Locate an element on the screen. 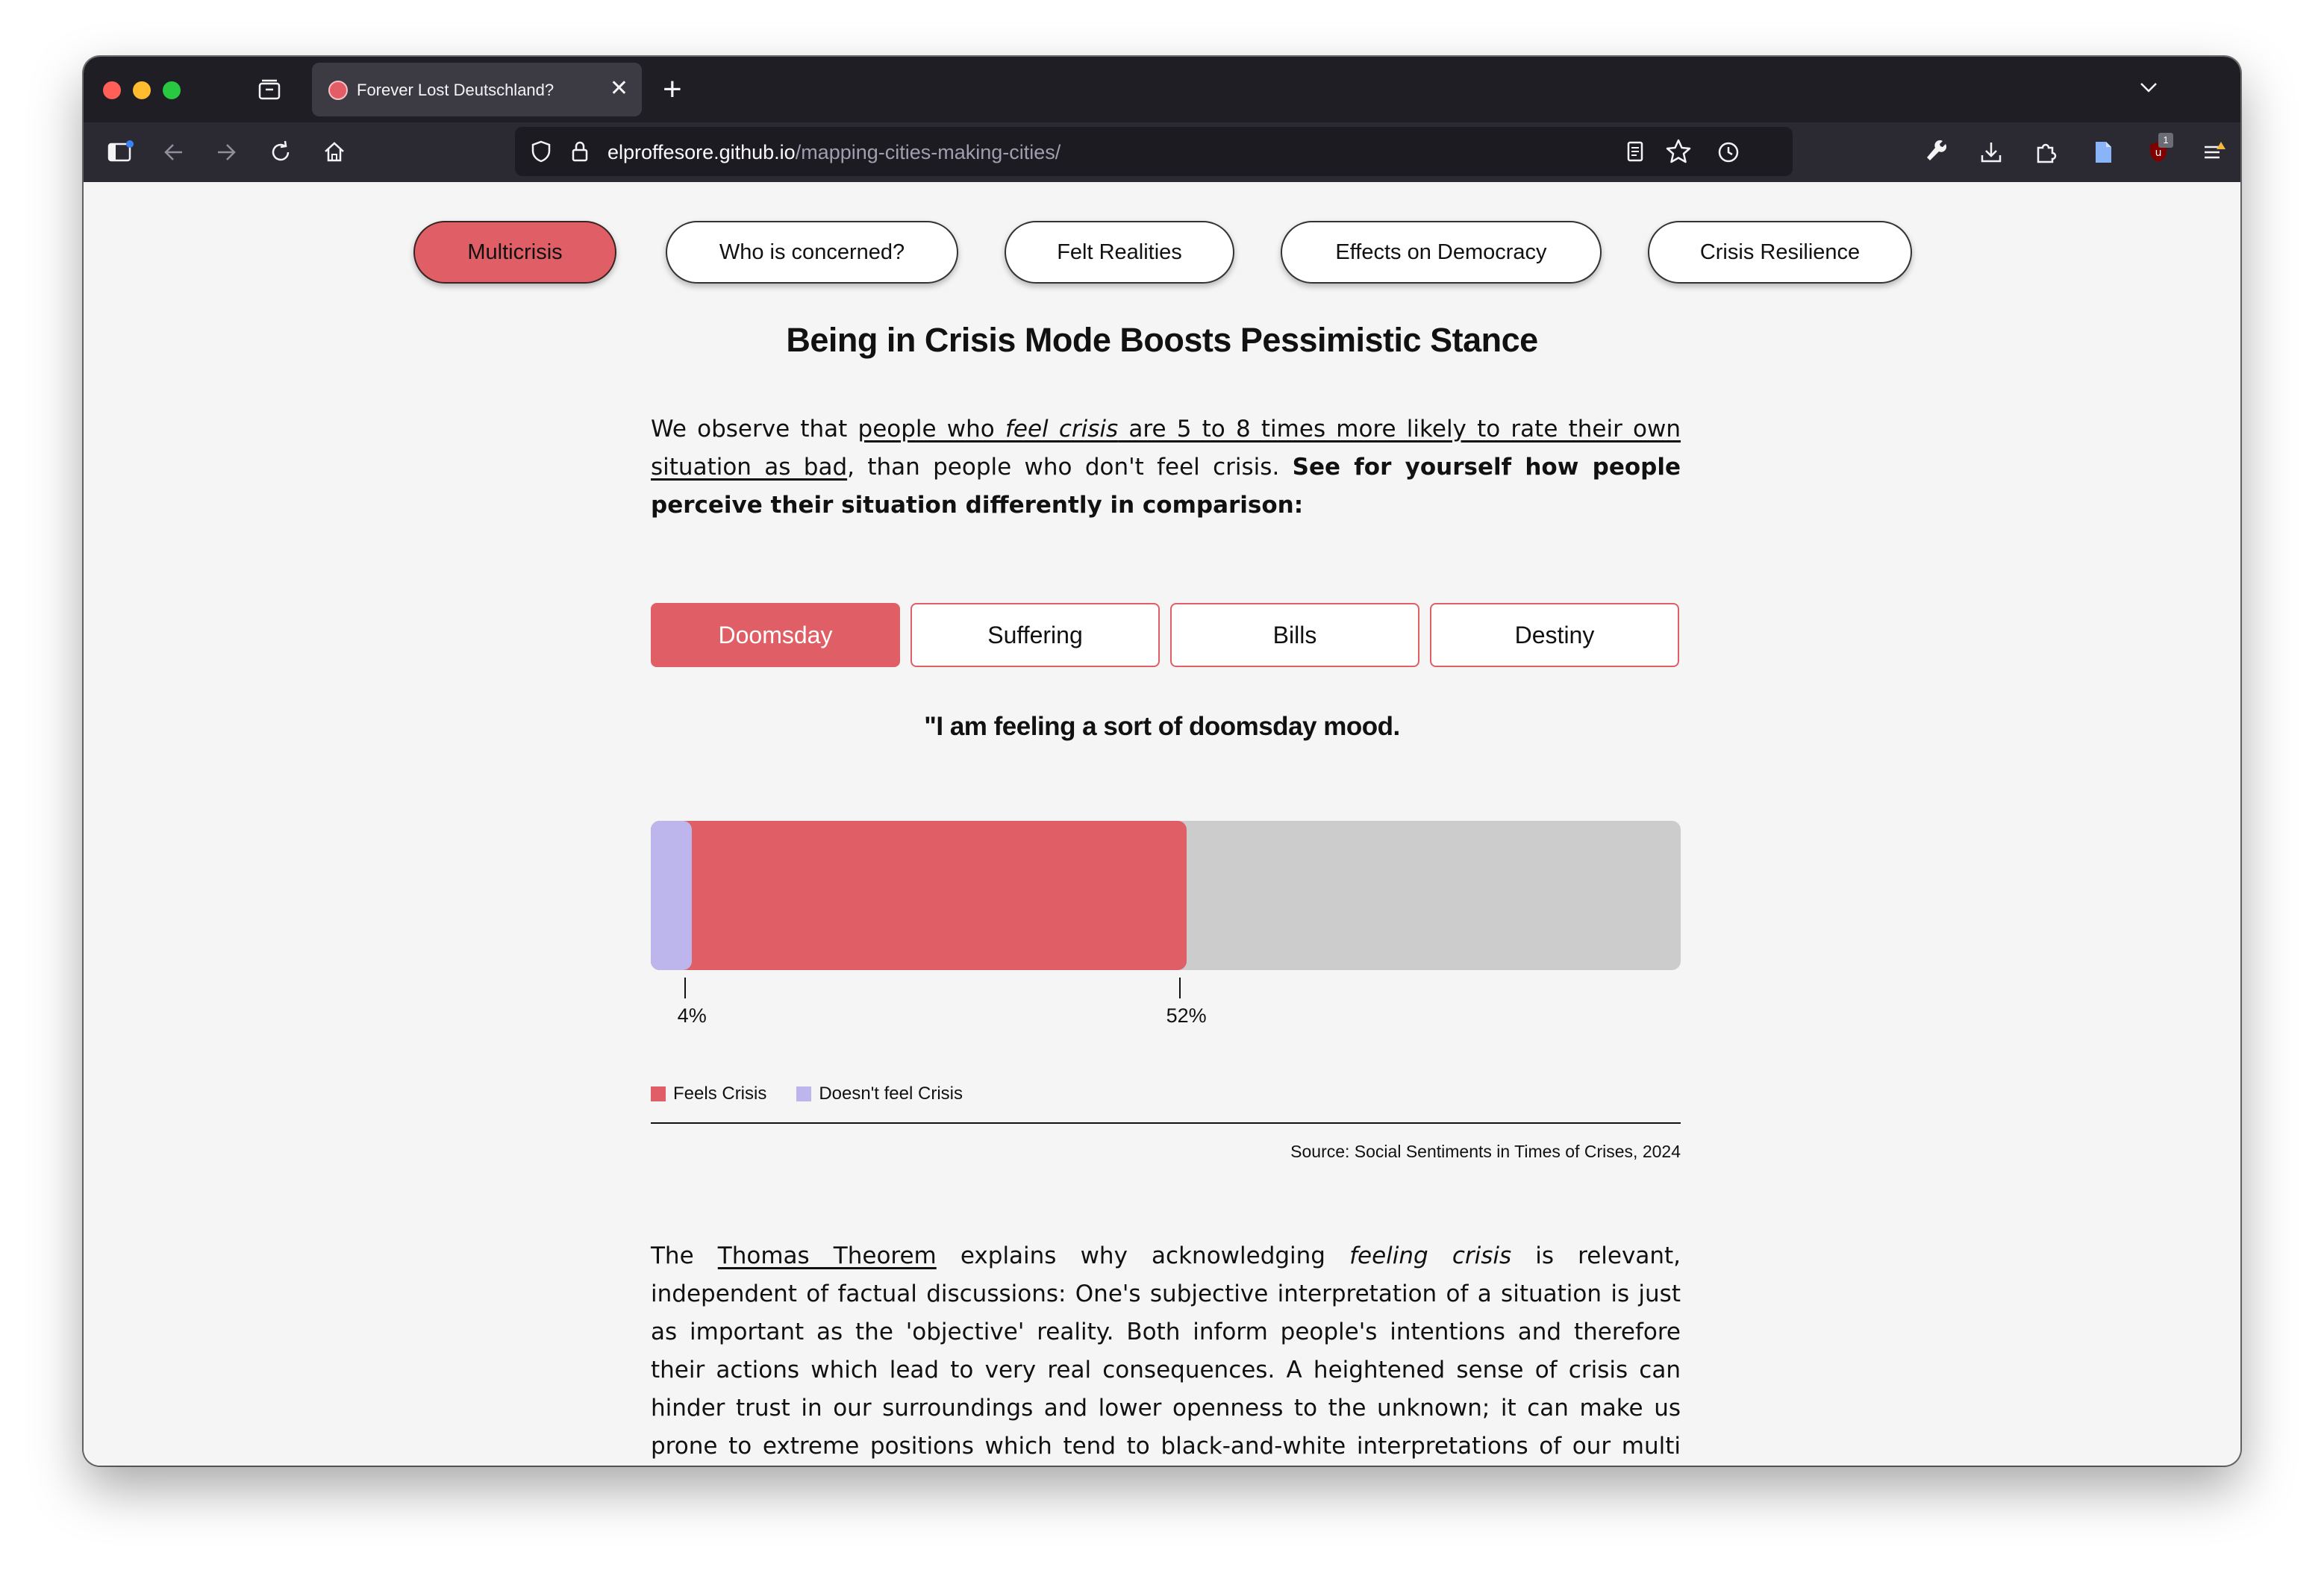 Image resolution: width=2324 pixels, height=1576 pixels. chart-title: "I am feeling a sort of doomsday mood. is located at coordinates (1162, 726).